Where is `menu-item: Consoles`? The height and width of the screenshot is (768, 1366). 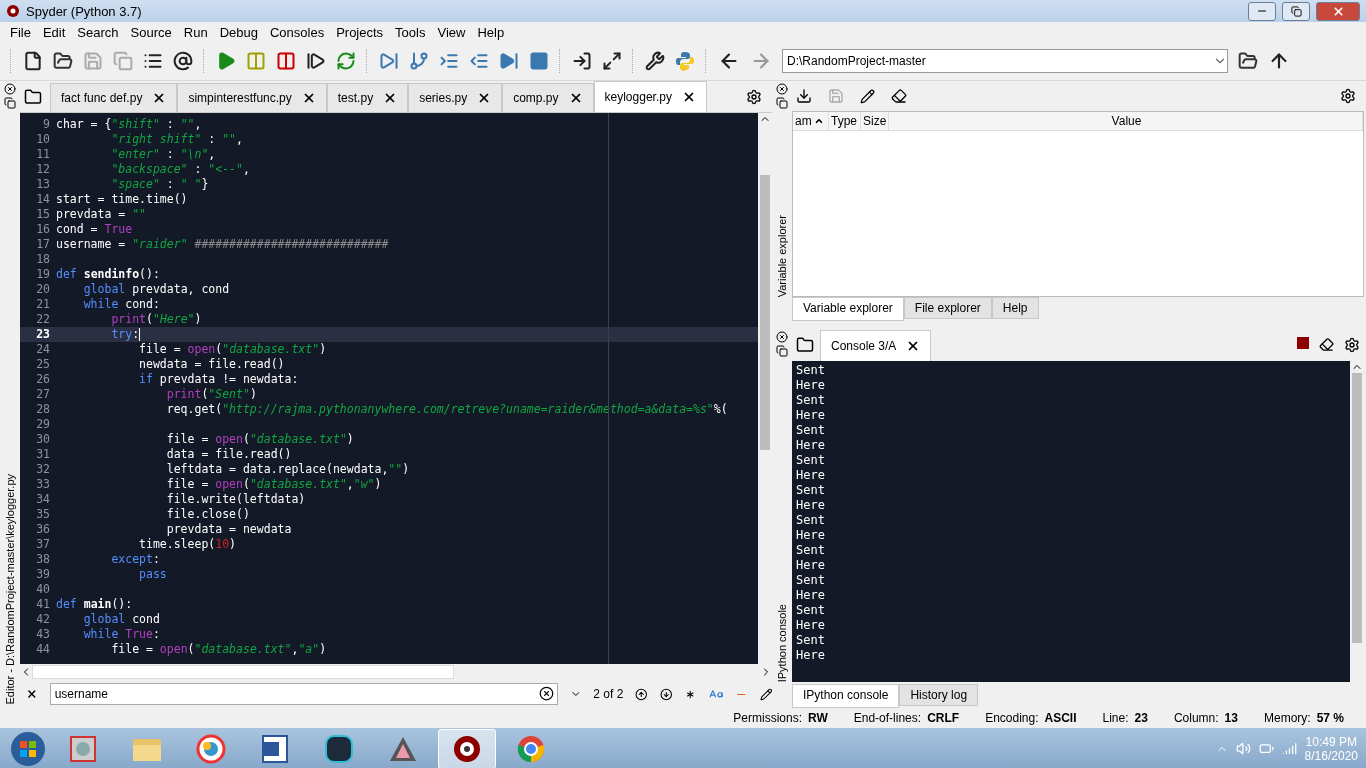 menu-item: Consoles is located at coordinates (297, 32).